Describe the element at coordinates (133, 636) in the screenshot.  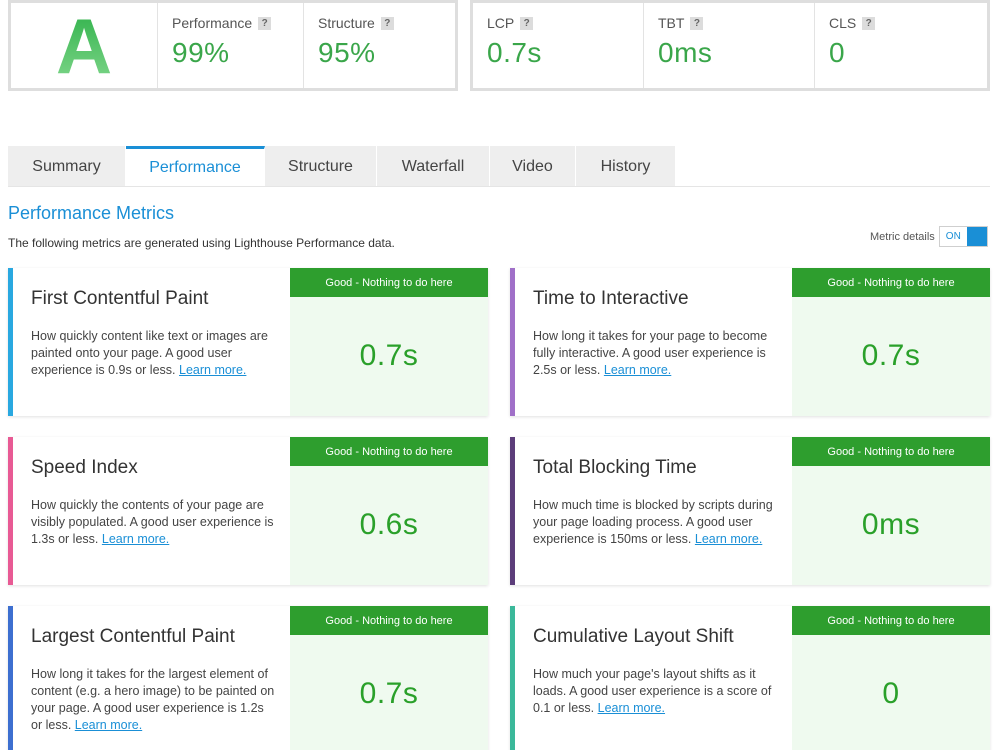
I see `metric-name: Largest Contentful Paint` at that location.